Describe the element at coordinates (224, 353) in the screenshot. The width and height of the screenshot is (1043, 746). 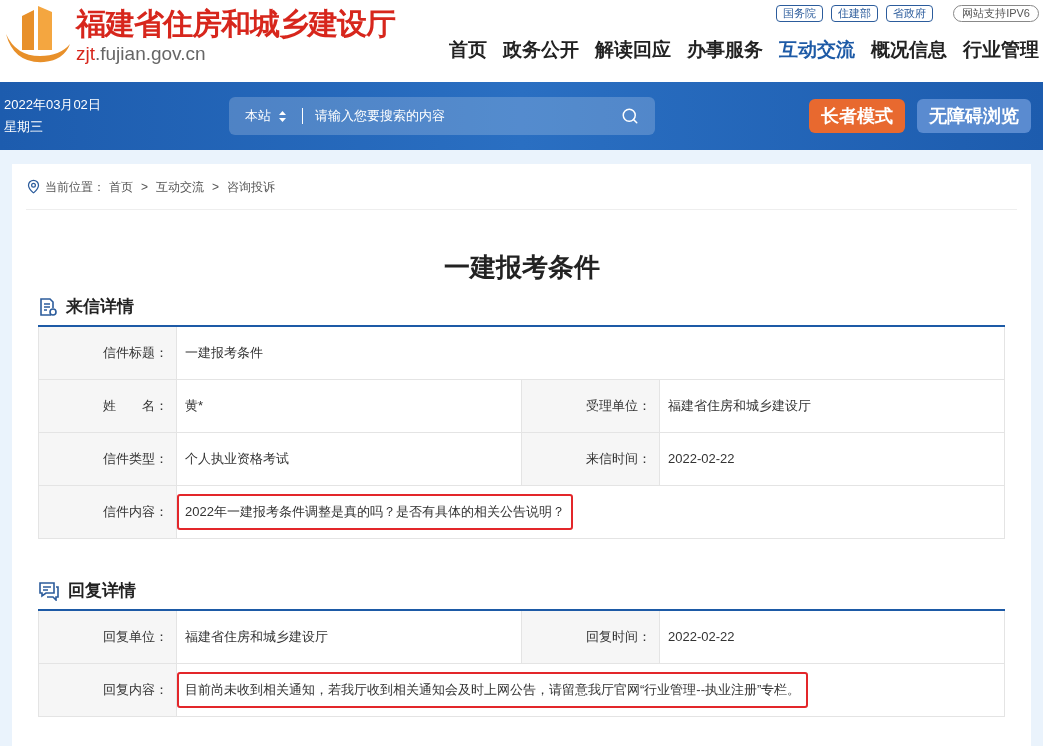
I see `field-value: 一建报考条件` at that location.